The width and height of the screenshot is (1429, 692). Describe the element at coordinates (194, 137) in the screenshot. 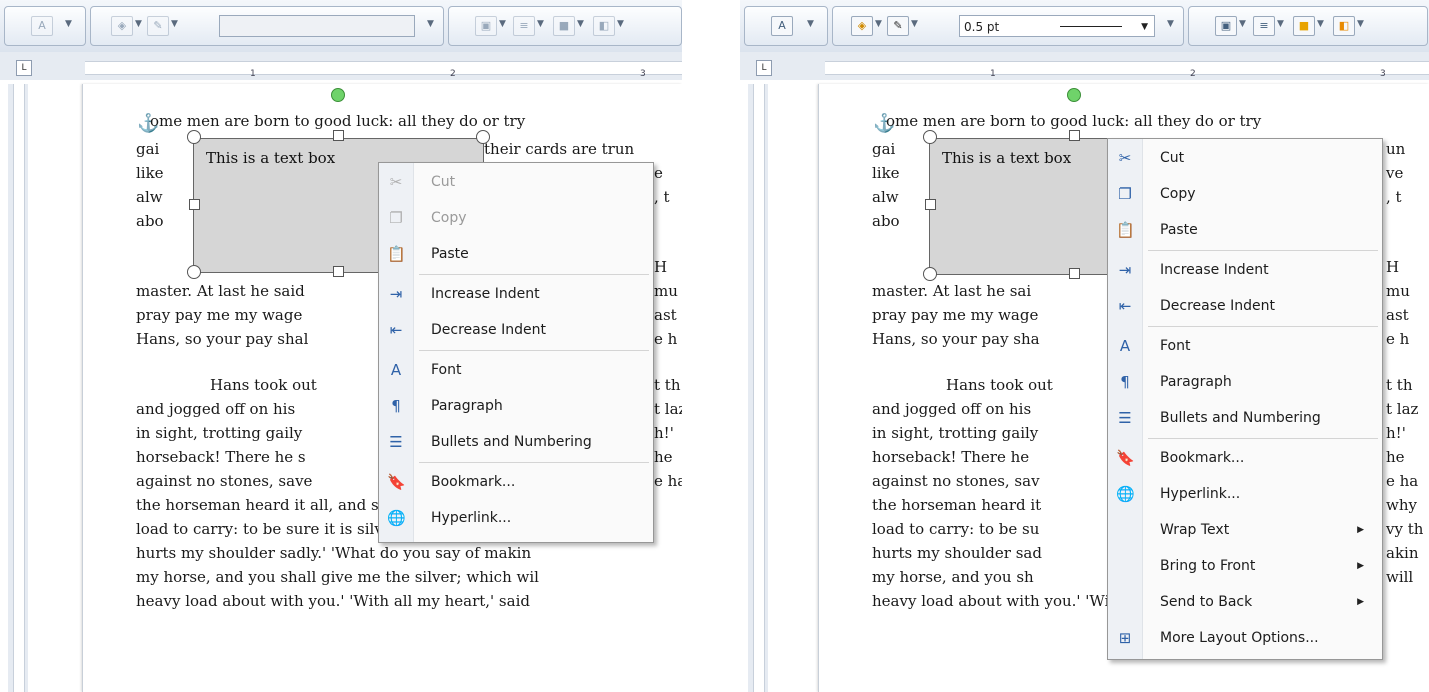

I see `resize-handle-top-left` at that location.